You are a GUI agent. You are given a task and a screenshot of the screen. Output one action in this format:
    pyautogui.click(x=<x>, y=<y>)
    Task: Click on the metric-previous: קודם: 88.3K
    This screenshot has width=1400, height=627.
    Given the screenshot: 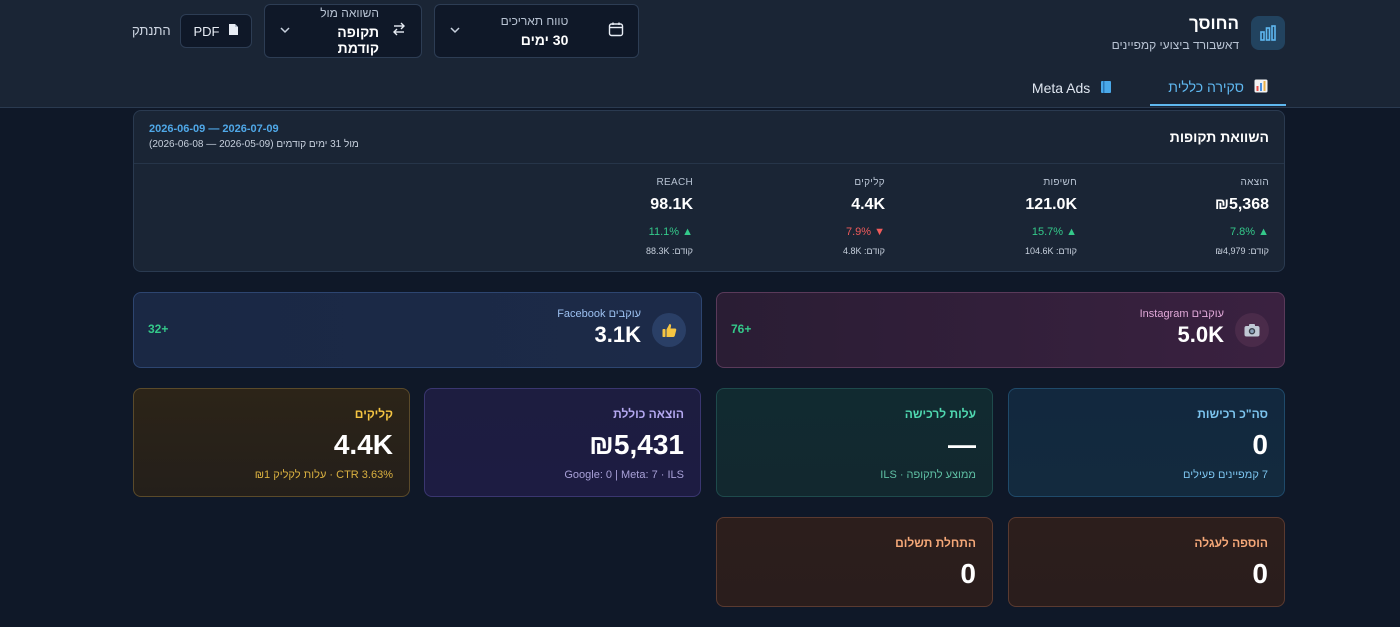 What is the action you would take?
    pyautogui.click(x=669, y=251)
    